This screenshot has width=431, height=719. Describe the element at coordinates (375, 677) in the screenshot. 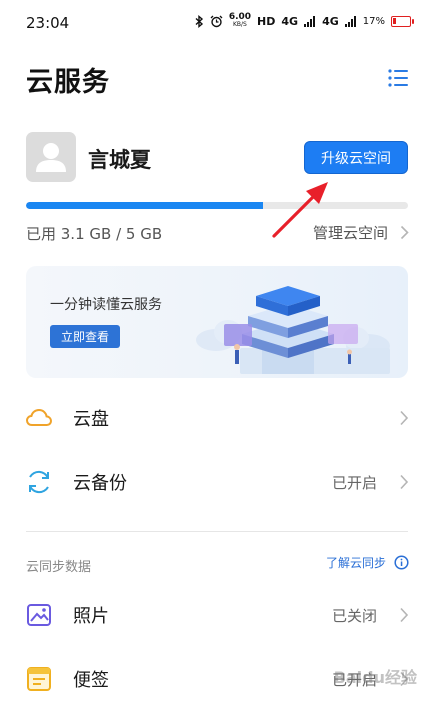

I see `watermark: Baidu经验` at that location.